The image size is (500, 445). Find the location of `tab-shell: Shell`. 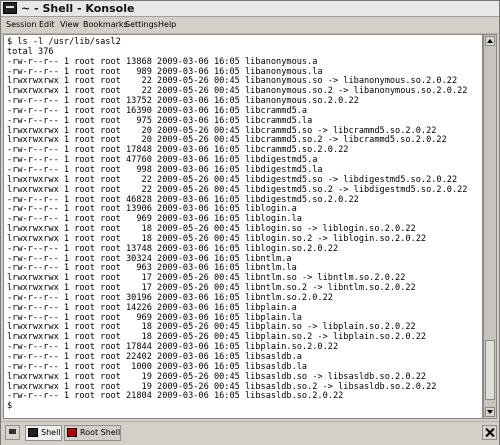

tab-shell: Shell is located at coordinates (43, 433).